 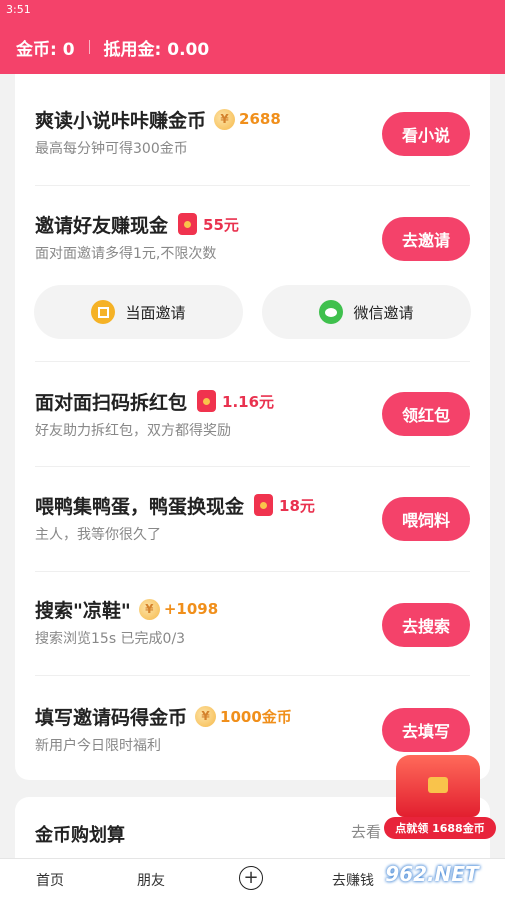 What do you see at coordinates (251, 878) in the screenshot?
I see `add-icon: +` at bounding box center [251, 878].